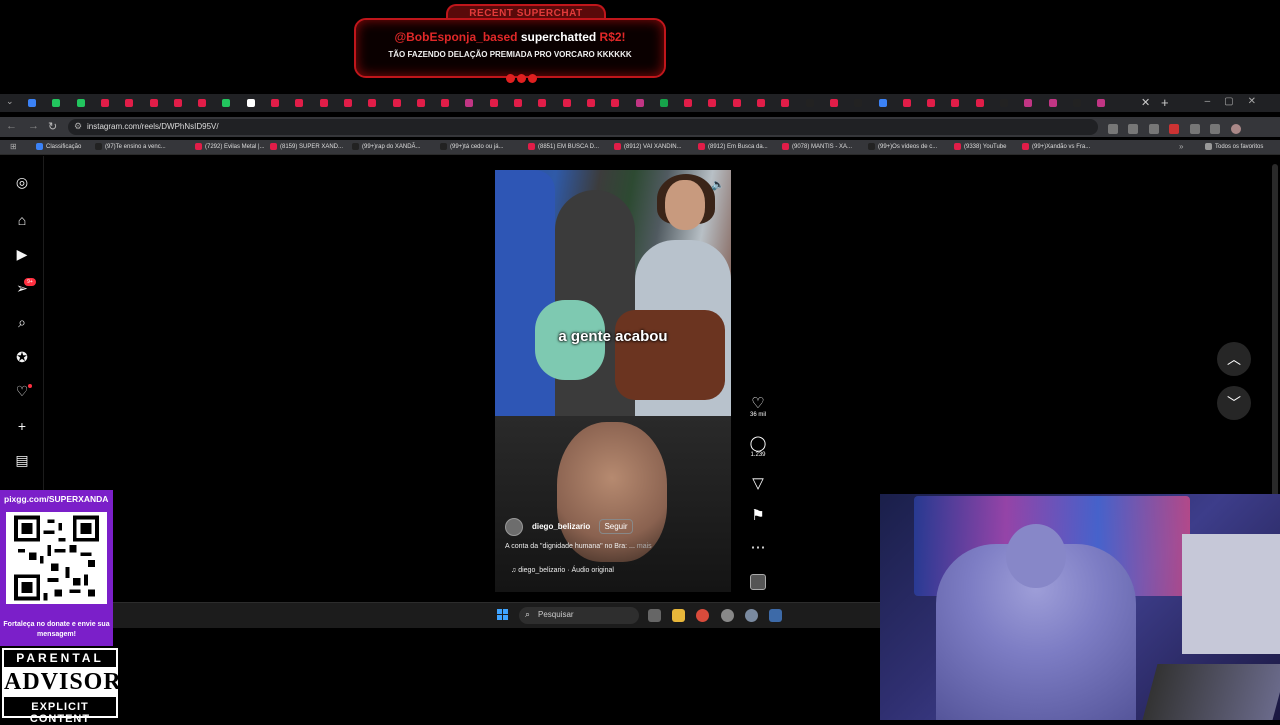  I want to click on windows-start-icon, so click(503, 615).